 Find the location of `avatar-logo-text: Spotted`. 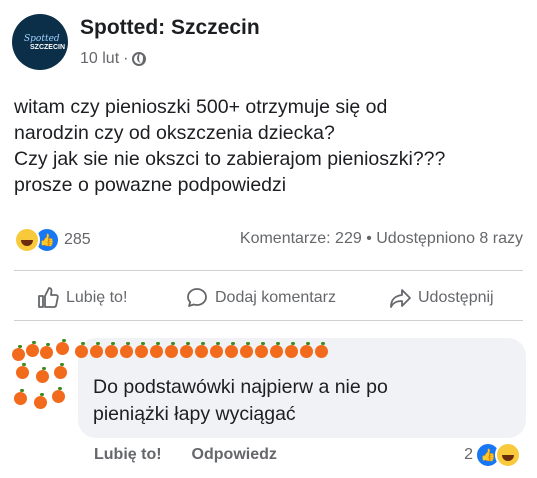

avatar-logo-text: Spotted is located at coordinates (42, 39).